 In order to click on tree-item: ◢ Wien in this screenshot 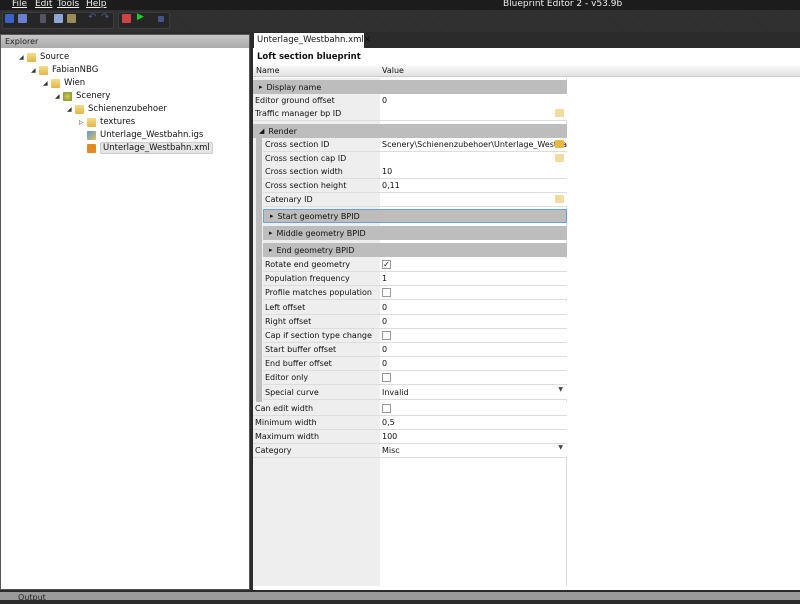, I will do `click(64, 83)`.